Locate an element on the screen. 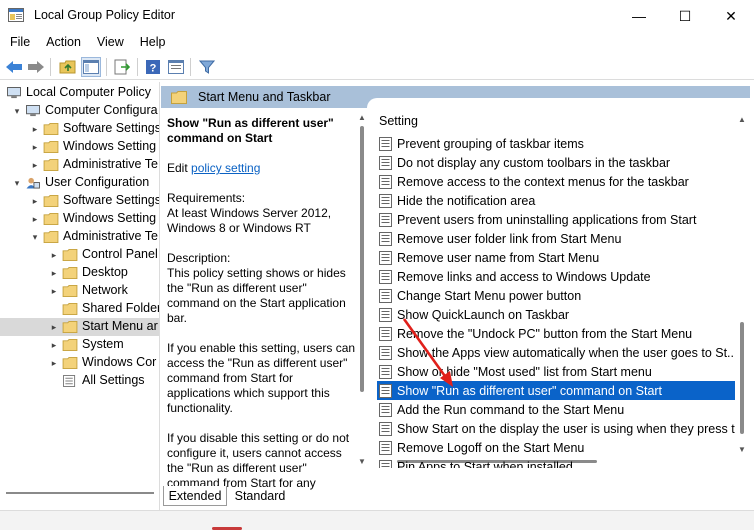 This screenshot has height=530, width=754. filter-button is located at coordinates (207, 67).